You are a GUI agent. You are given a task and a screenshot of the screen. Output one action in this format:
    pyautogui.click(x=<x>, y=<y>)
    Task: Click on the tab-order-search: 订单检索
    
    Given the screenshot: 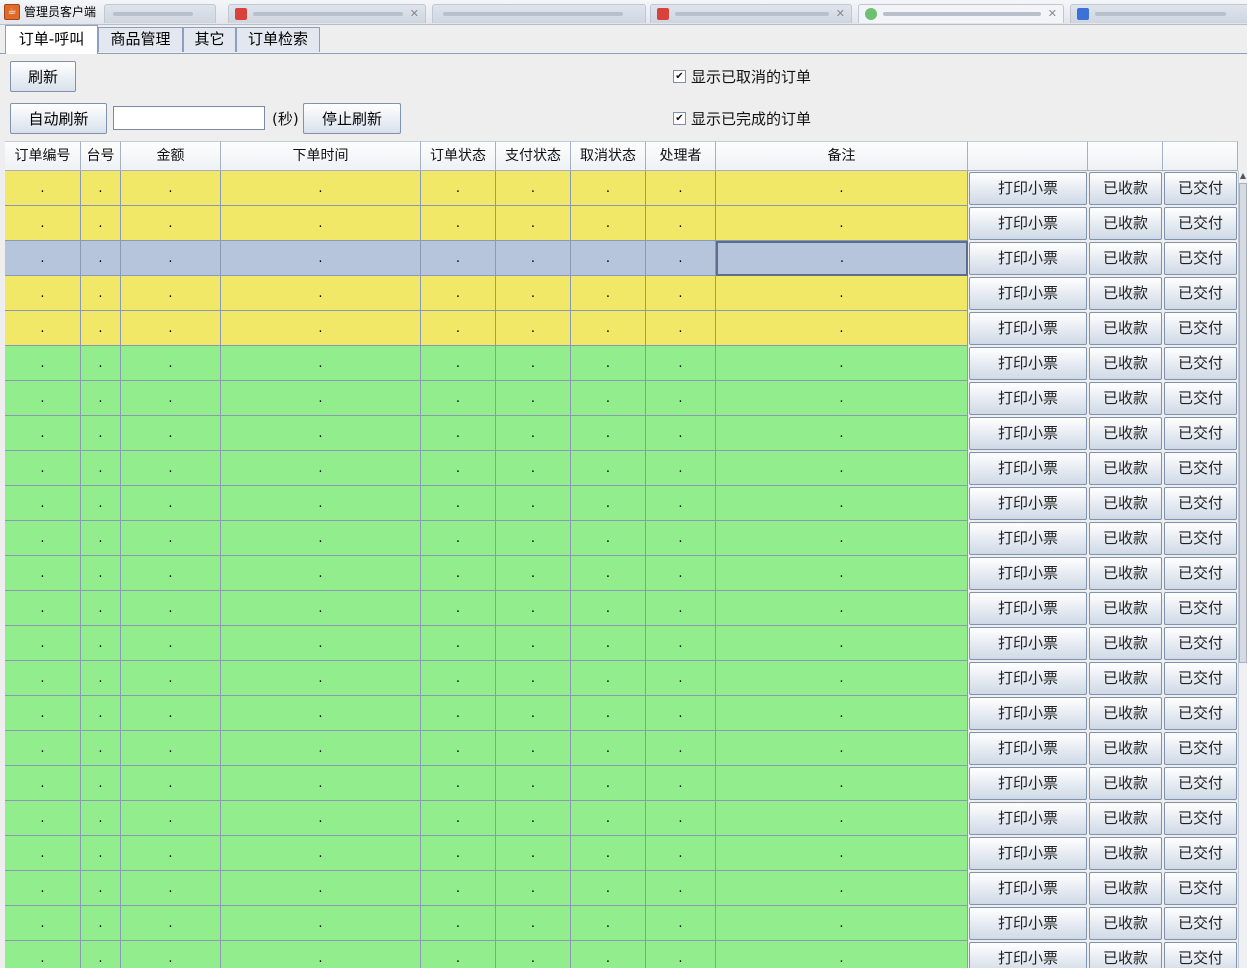 What is the action you would take?
    pyautogui.click(x=278, y=39)
    